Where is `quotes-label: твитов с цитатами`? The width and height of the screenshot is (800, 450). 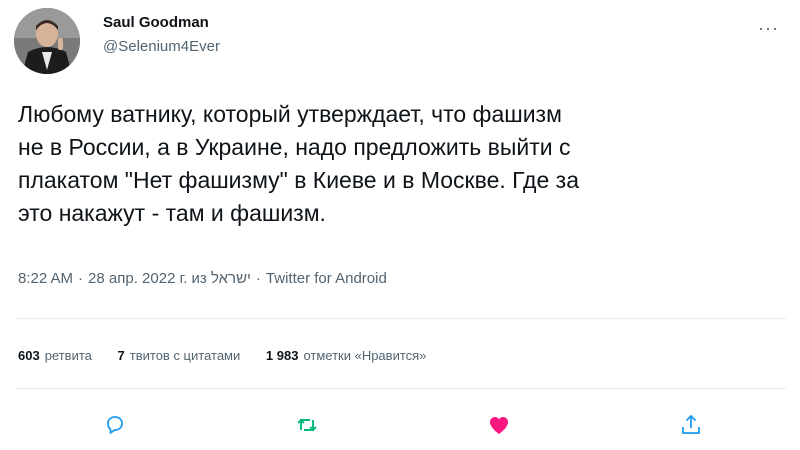
quotes-label: твитов с цитатами is located at coordinates (185, 355).